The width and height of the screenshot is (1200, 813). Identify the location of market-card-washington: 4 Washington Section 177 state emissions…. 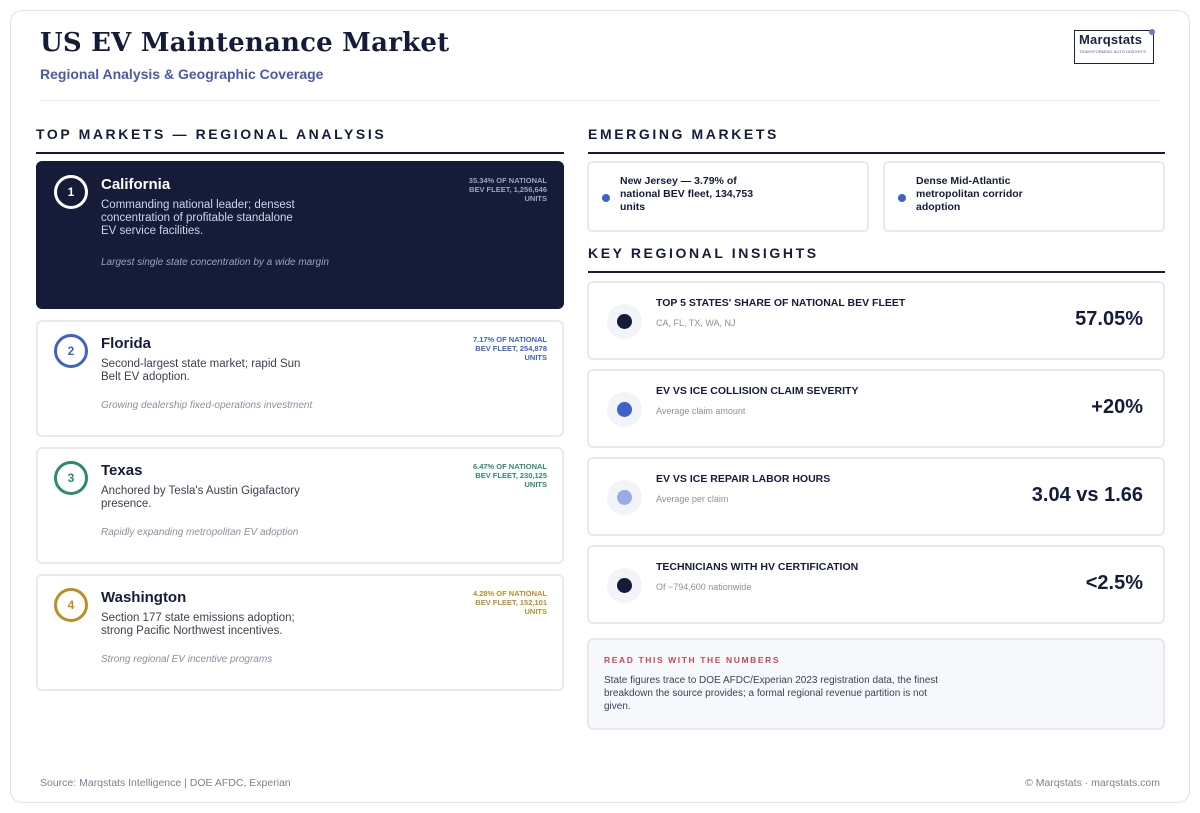
(300, 632).